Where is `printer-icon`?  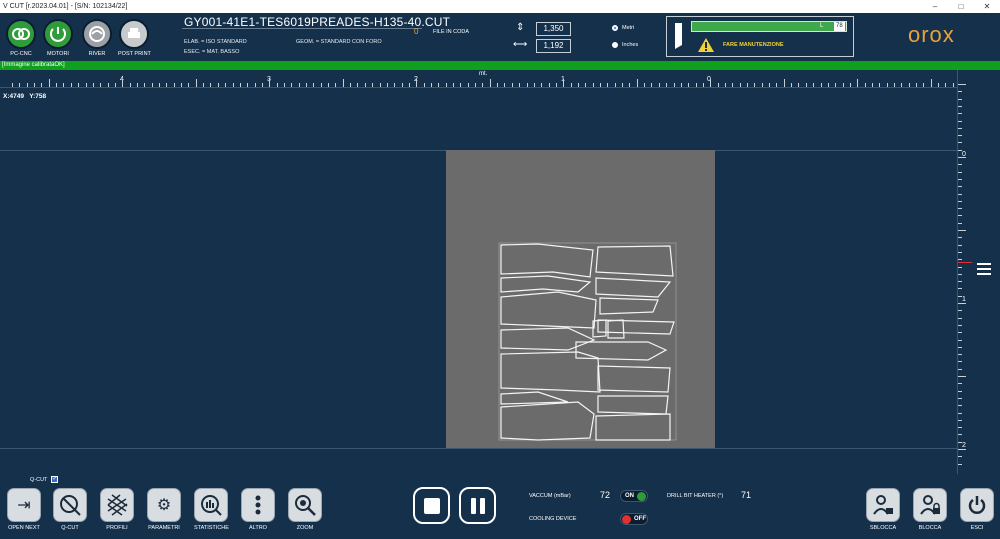
printer-icon is located at coordinates (134, 34).